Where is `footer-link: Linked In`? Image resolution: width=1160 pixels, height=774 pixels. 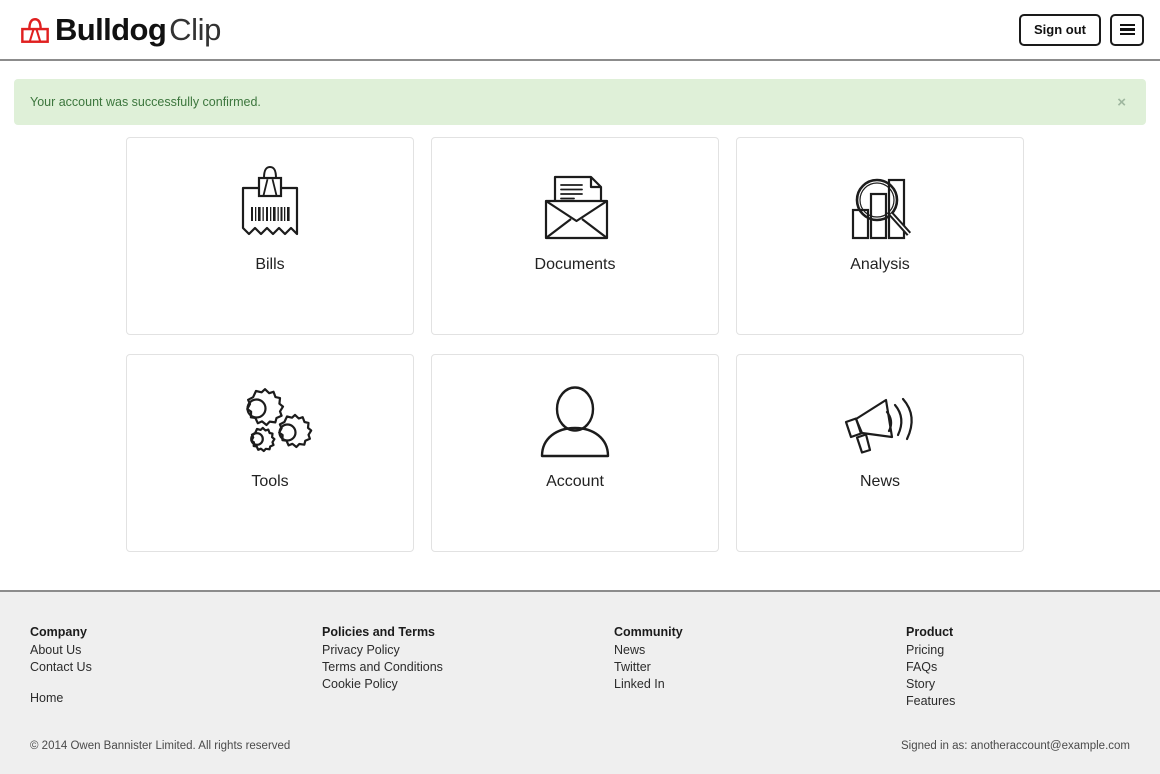
footer-link: Linked In is located at coordinates (760, 684).